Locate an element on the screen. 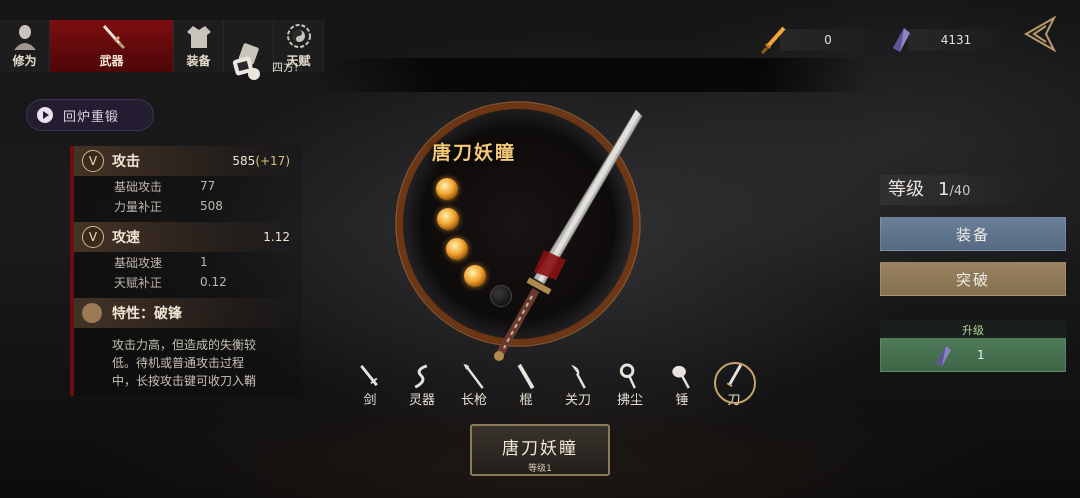  reforge-button: 回炉重锻 is located at coordinates (90, 115).